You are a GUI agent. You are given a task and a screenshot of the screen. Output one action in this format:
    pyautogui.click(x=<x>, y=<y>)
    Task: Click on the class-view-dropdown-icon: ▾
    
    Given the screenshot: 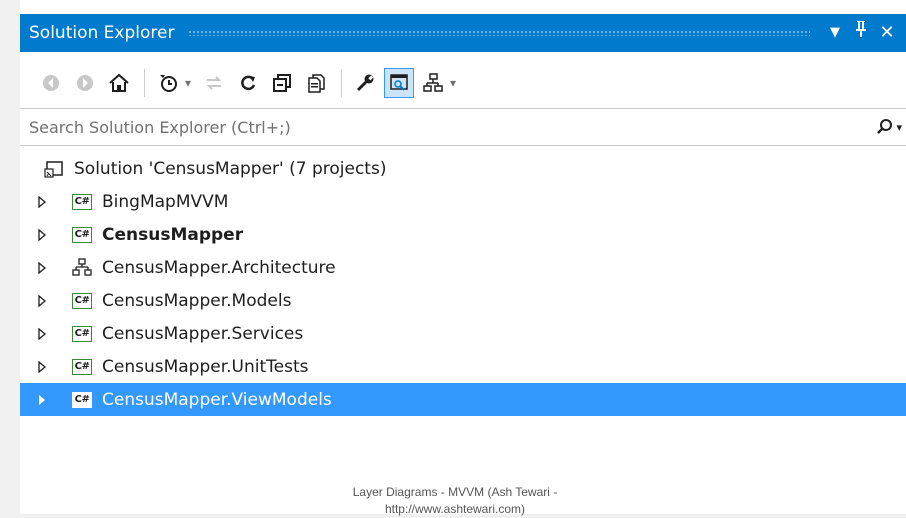 What is the action you would take?
    pyautogui.click(x=453, y=83)
    